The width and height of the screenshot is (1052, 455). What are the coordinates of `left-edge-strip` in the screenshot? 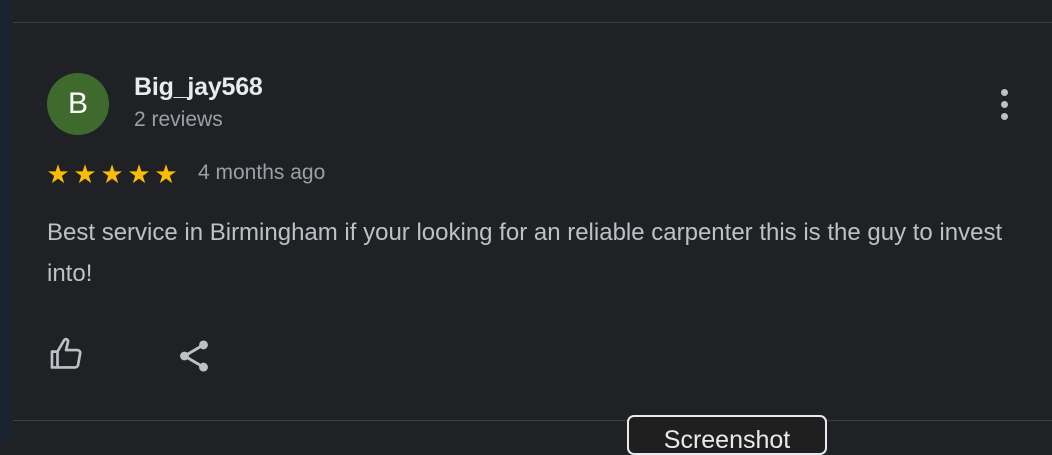 It's located at (6, 222).